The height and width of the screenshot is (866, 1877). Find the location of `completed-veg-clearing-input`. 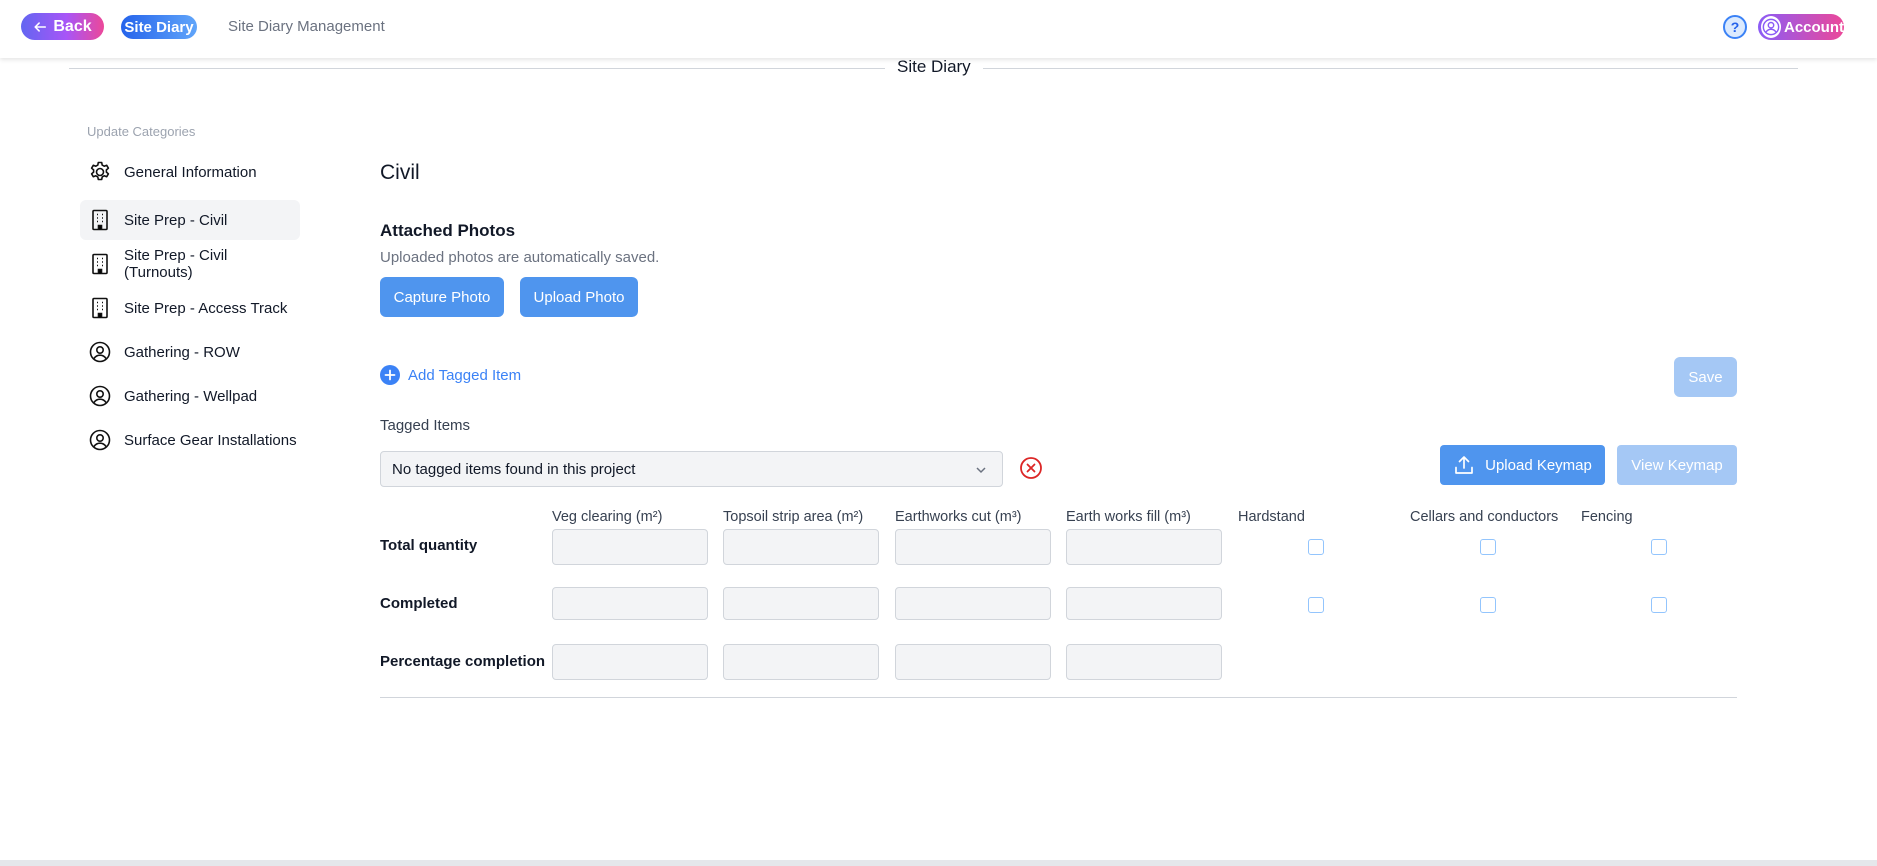

completed-veg-clearing-input is located at coordinates (630, 603).